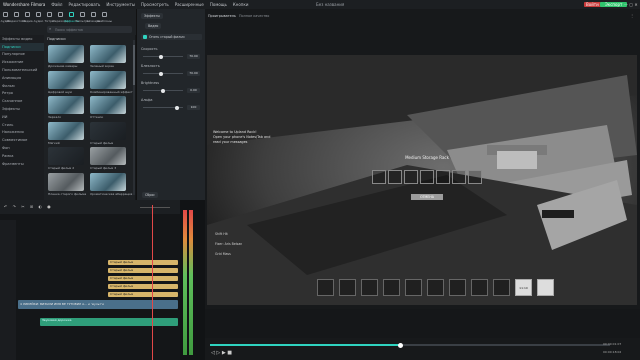 The height and width of the screenshot is (360, 640). What do you see at coordinates (427, 197) in the screenshot?
I see `popup-cancel-button: ОТМЕНА` at bounding box center [427, 197].